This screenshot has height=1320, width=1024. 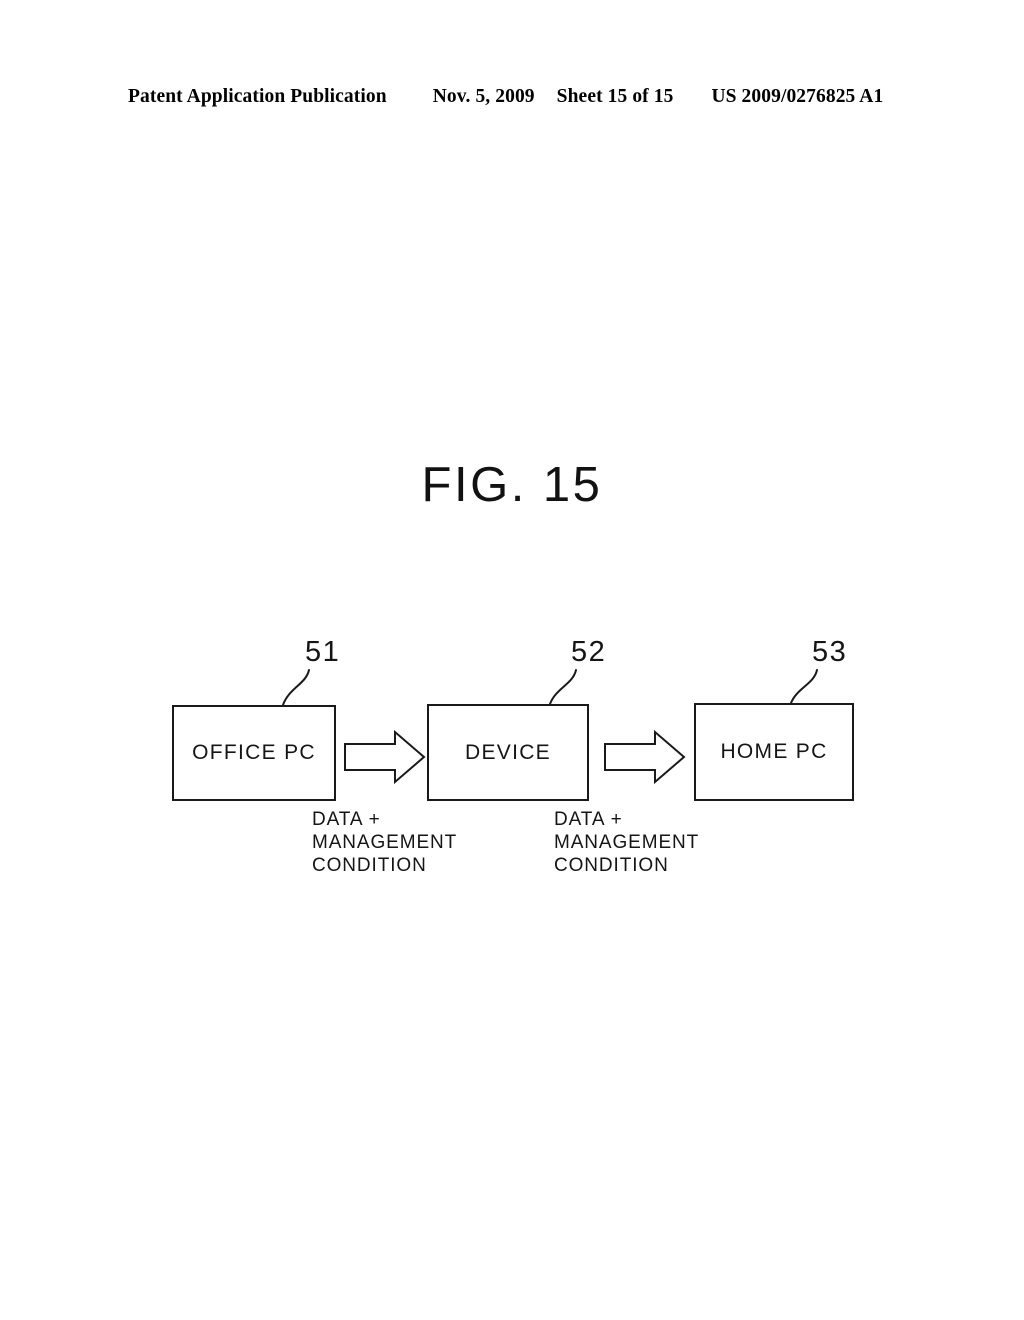 What do you see at coordinates (385, 757) in the screenshot?
I see `flow-arrow-office-to-device` at bounding box center [385, 757].